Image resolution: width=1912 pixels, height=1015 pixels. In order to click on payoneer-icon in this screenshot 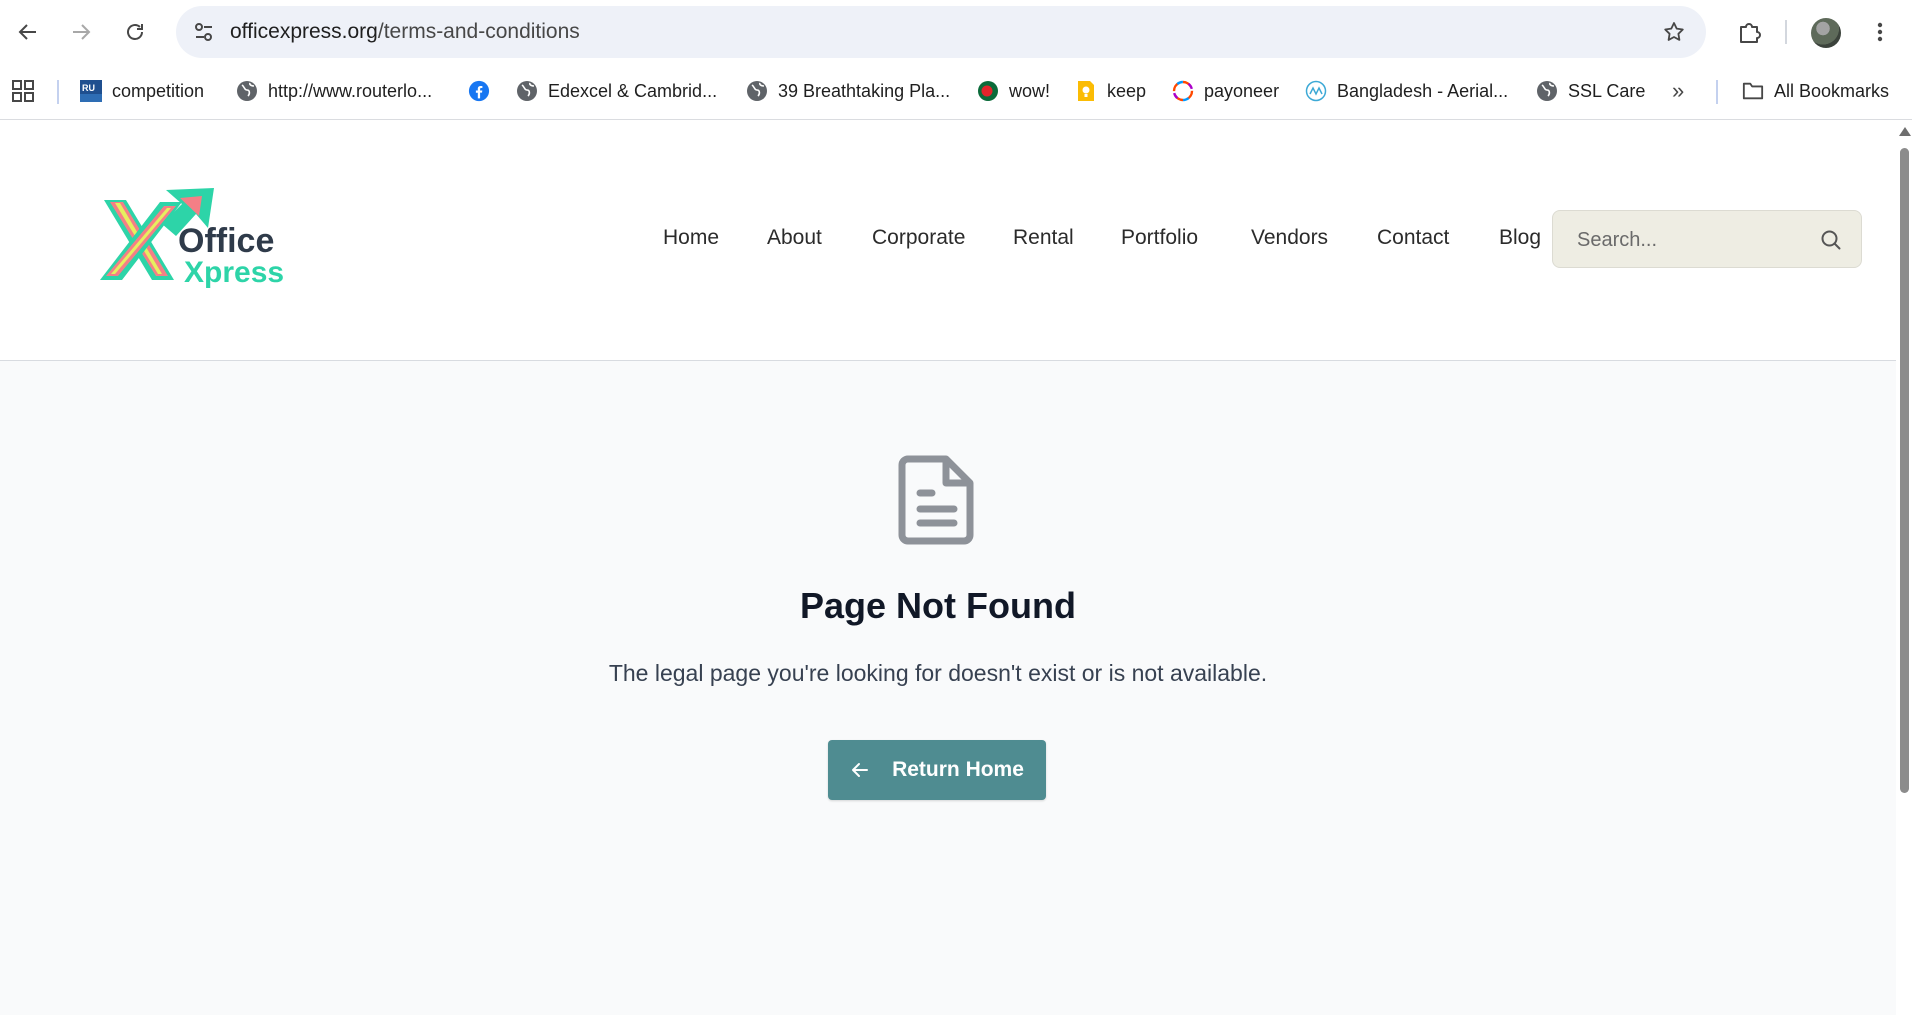, I will do `click(1183, 91)`.